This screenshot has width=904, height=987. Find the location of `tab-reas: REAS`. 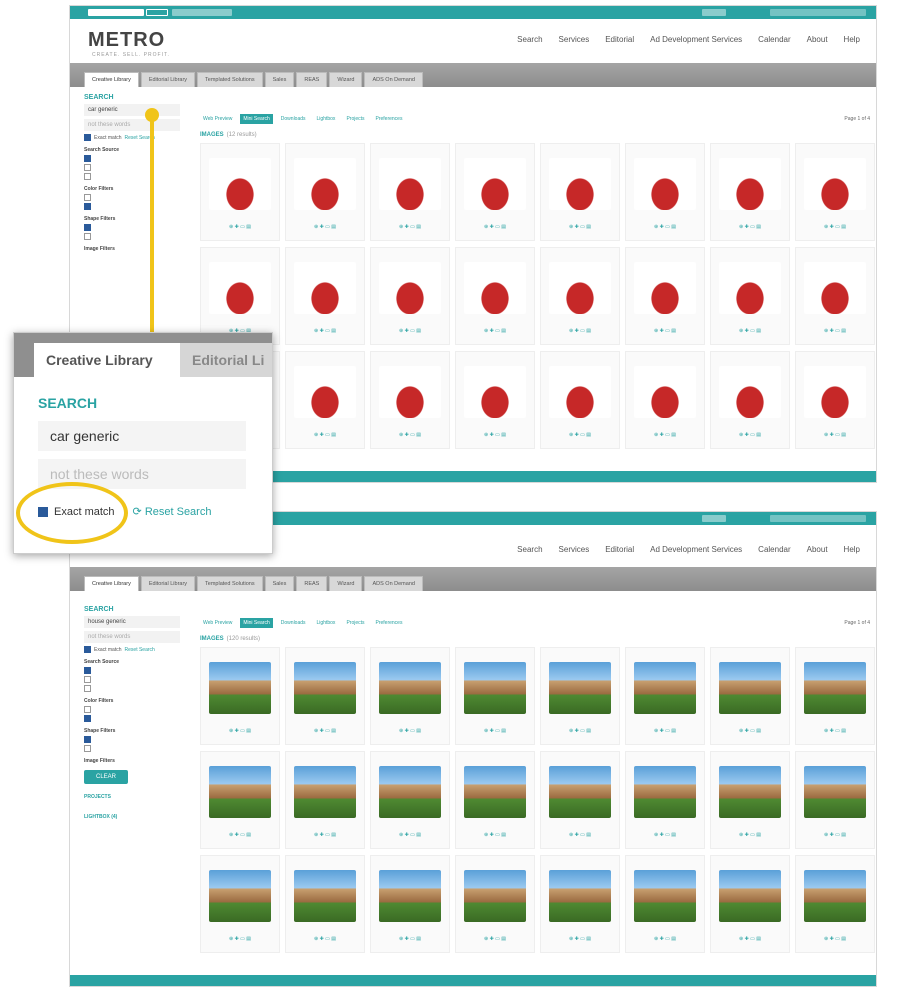

tab-reas: REAS is located at coordinates (312, 583).